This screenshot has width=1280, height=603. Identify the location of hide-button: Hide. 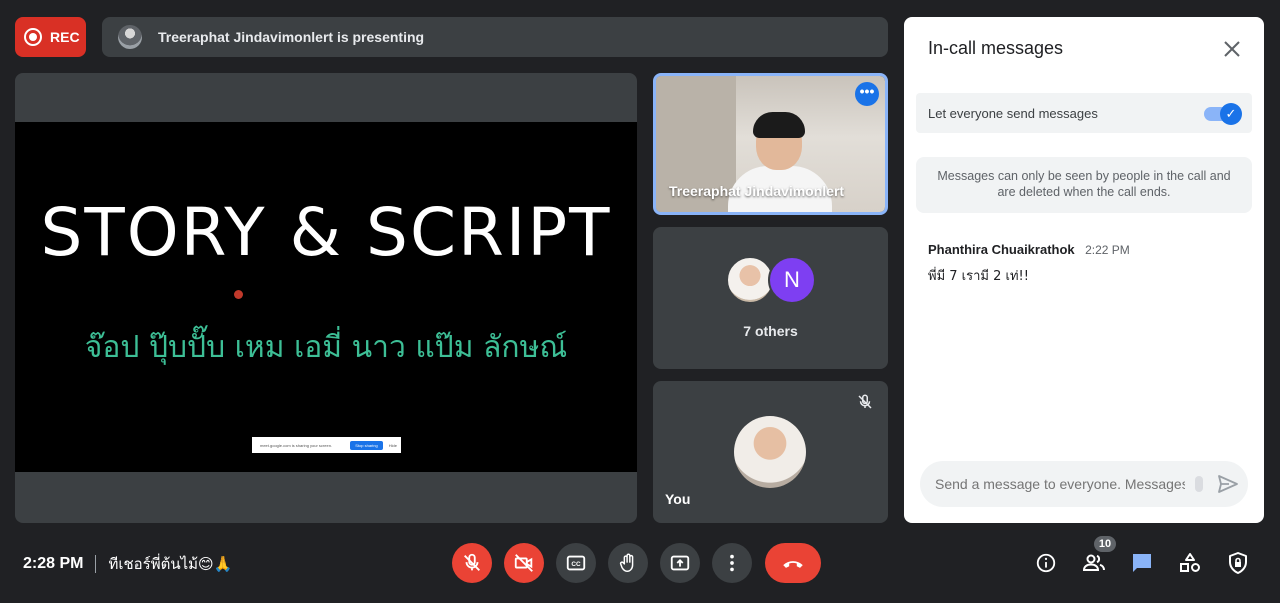
(392, 445).